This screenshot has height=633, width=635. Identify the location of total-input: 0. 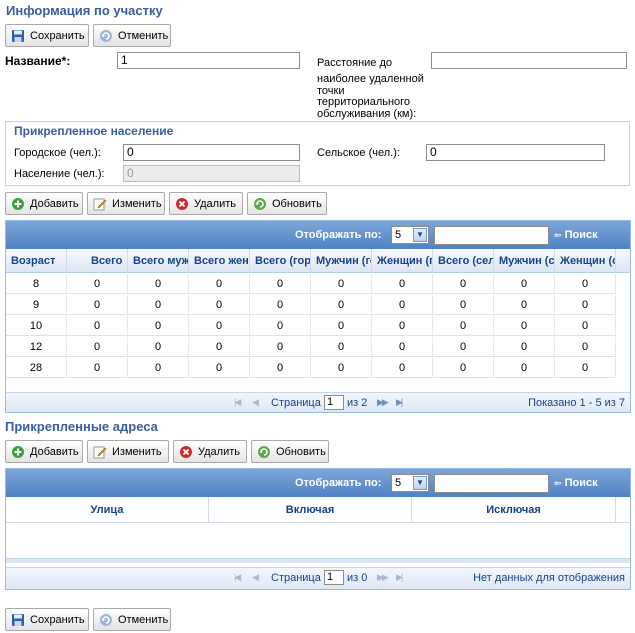
(211, 173).